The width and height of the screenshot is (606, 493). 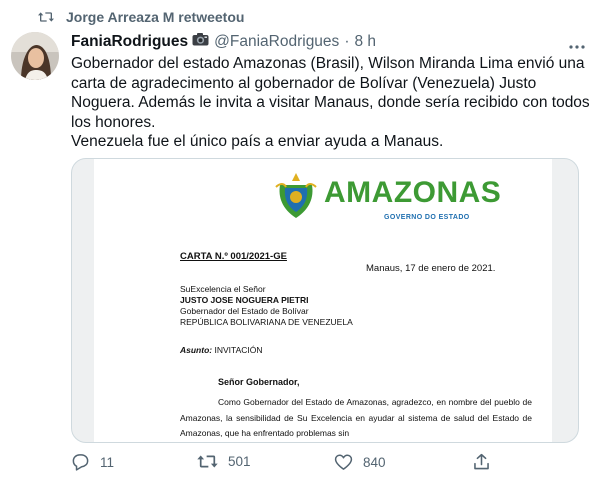 What do you see at coordinates (291, 465) in the screenshot?
I see `action-bar: 11 501 840` at bounding box center [291, 465].